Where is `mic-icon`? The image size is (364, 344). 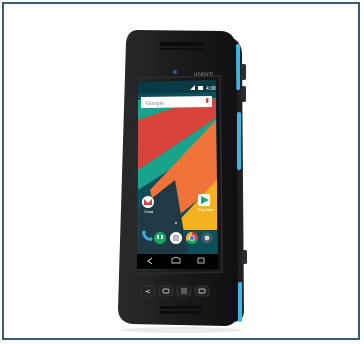 mic-icon is located at coordinates (207, 100).